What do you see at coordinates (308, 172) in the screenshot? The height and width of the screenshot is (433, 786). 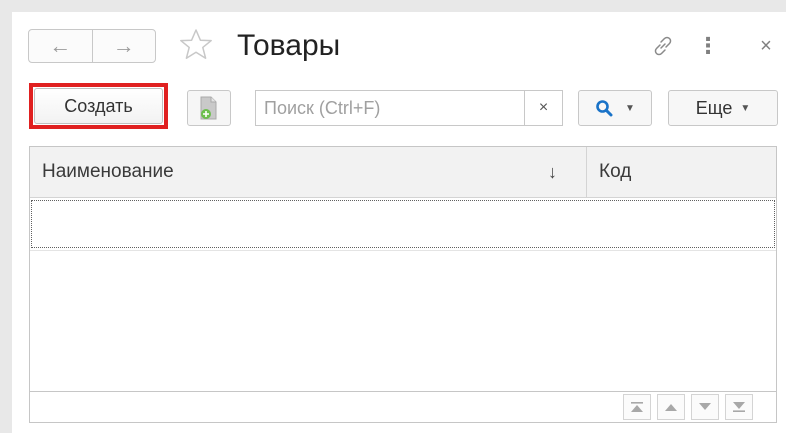 I see `column-header-name: Наименование` at bounding box center [308, 172].